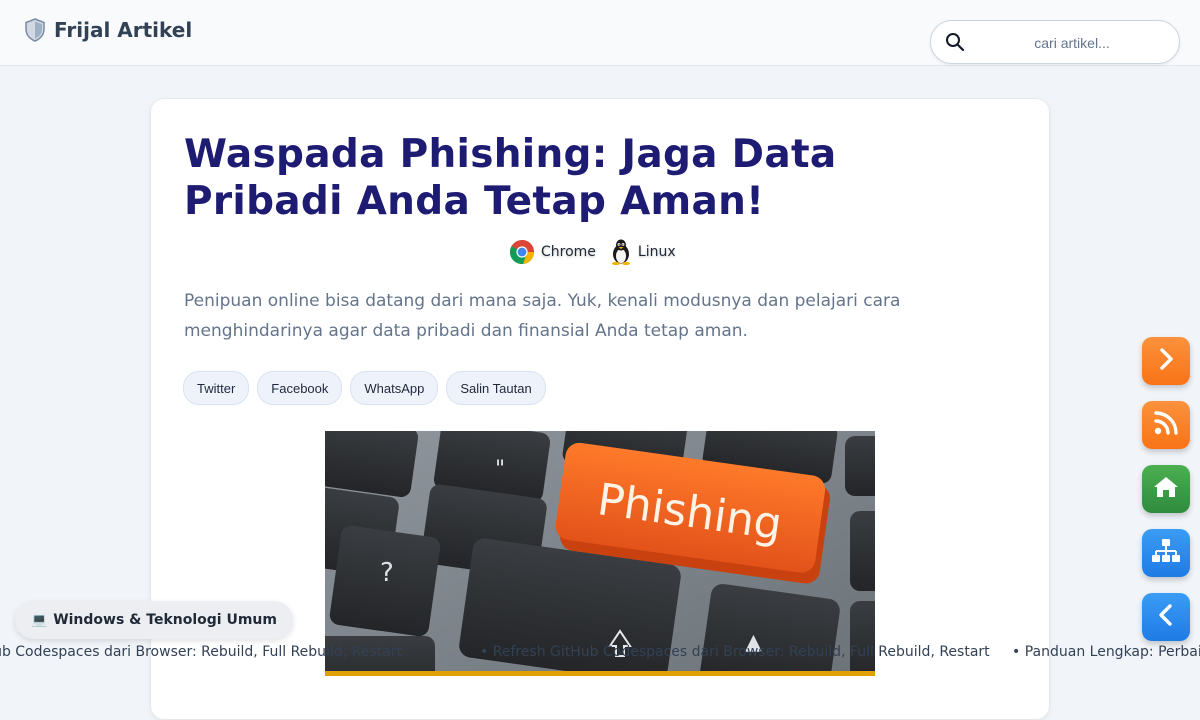 This screenshot has width=1200, height=720. I want to click on platform-label: Linux, so click(656, 252).